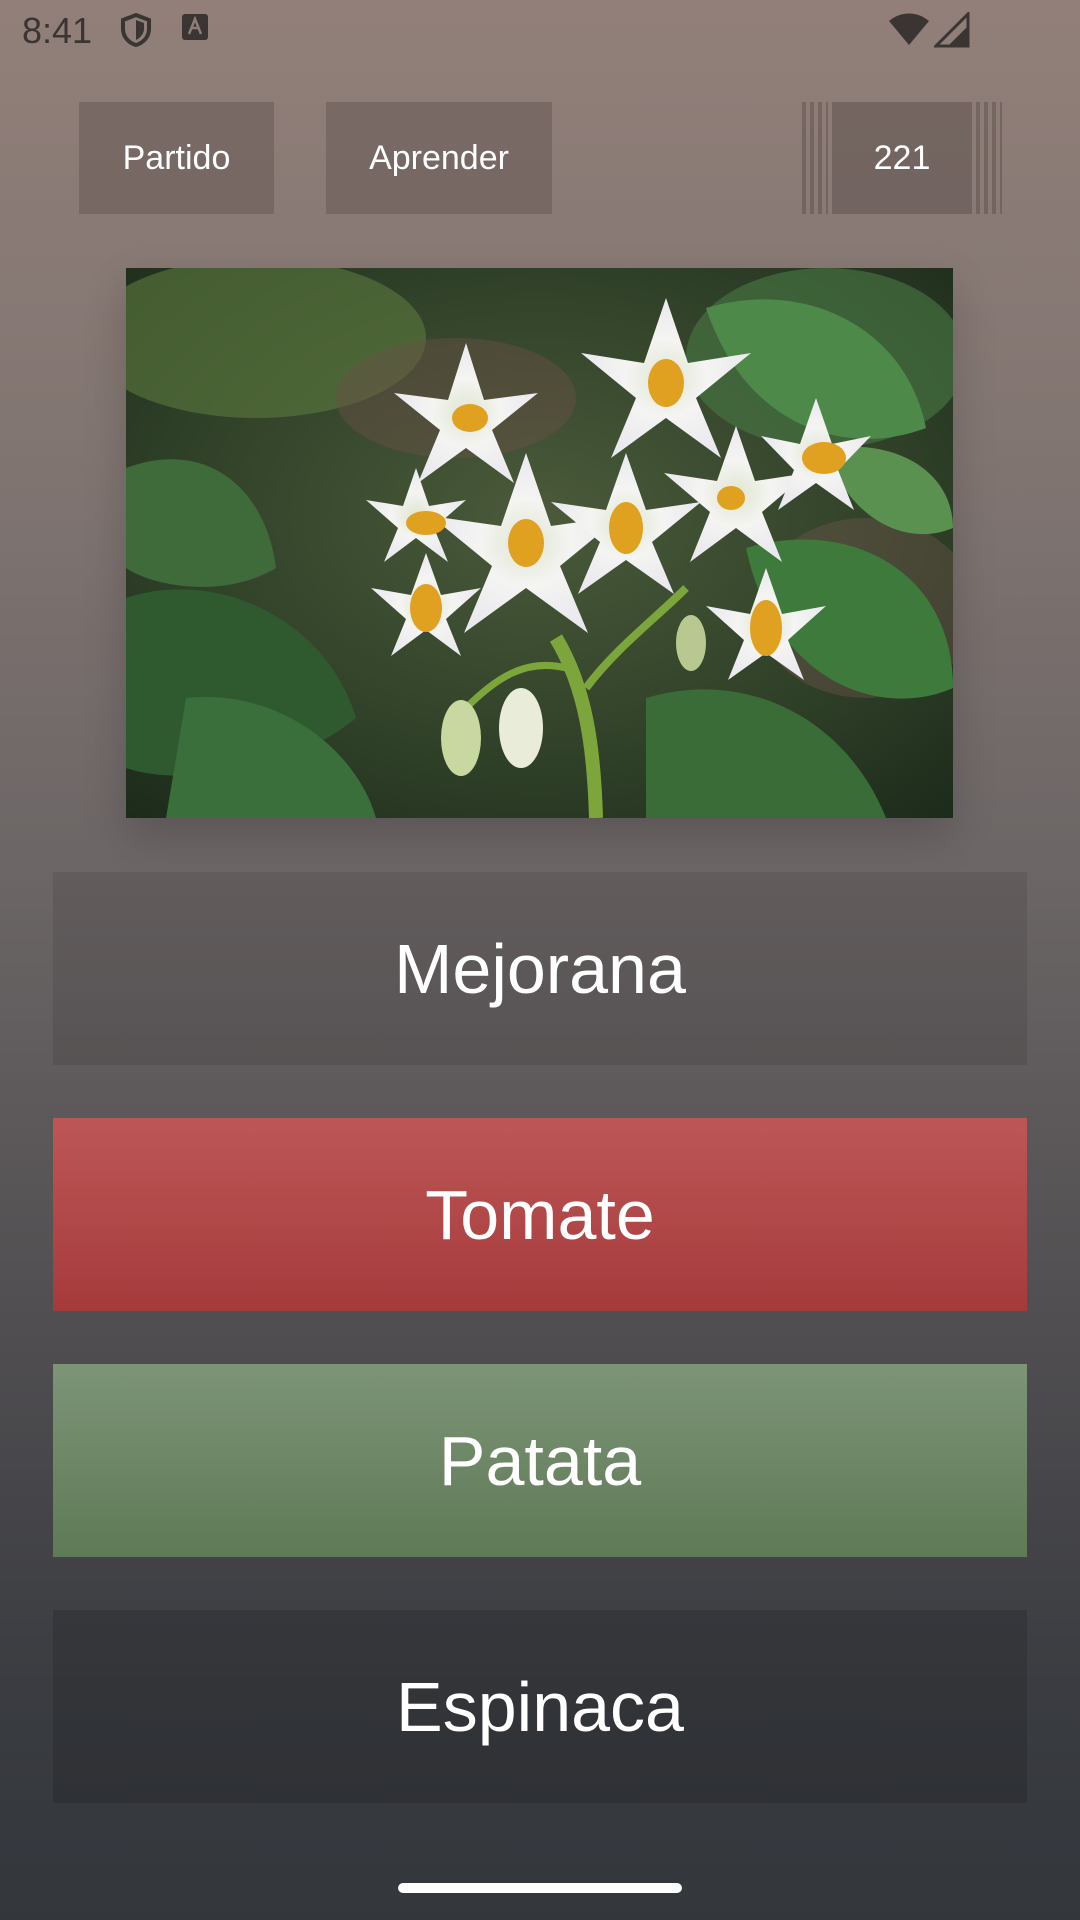 The image size is (1080, 1920). I want to click on status-time: 8:41, so click(57, 30).